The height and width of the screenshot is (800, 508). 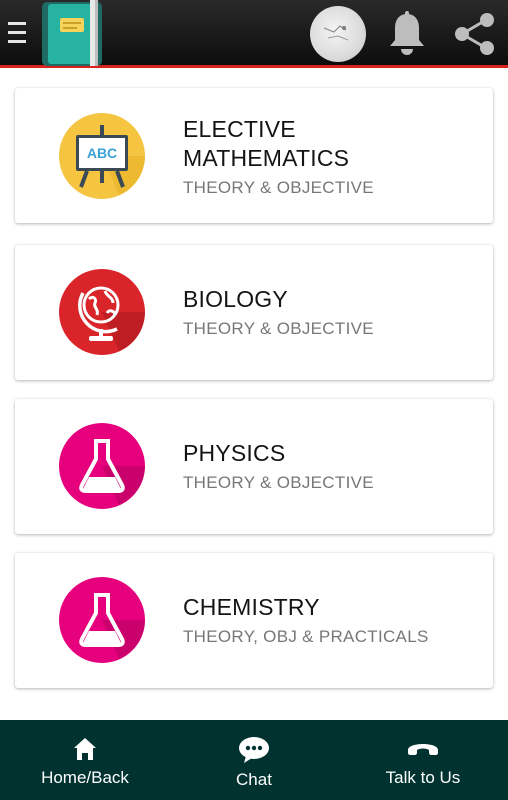 What do you see at coordinates (254, 750) in the screenshot?
I see `chat-bubble-icon` at bounding box center [254, 750].